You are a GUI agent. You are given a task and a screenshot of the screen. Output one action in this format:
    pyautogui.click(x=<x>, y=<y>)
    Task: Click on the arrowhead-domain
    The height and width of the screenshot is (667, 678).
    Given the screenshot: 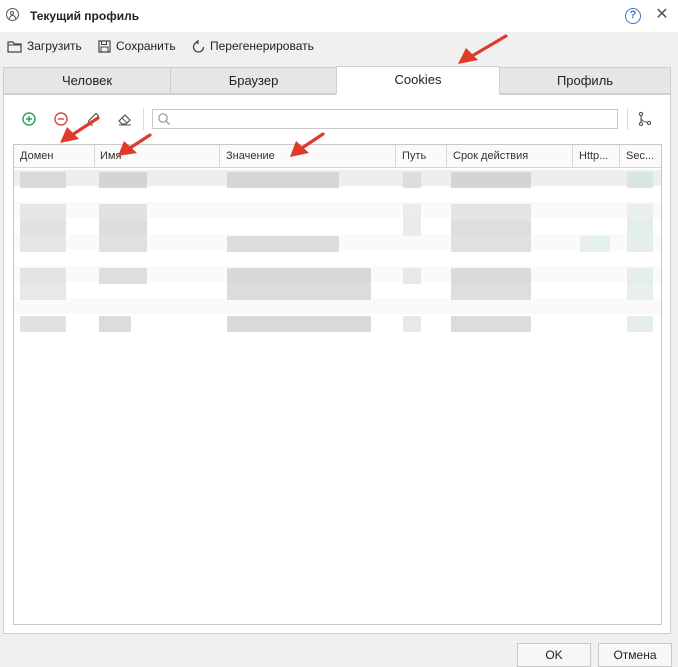 What is the action you would take?
    pyautogui.click(x=69, y=135)
    